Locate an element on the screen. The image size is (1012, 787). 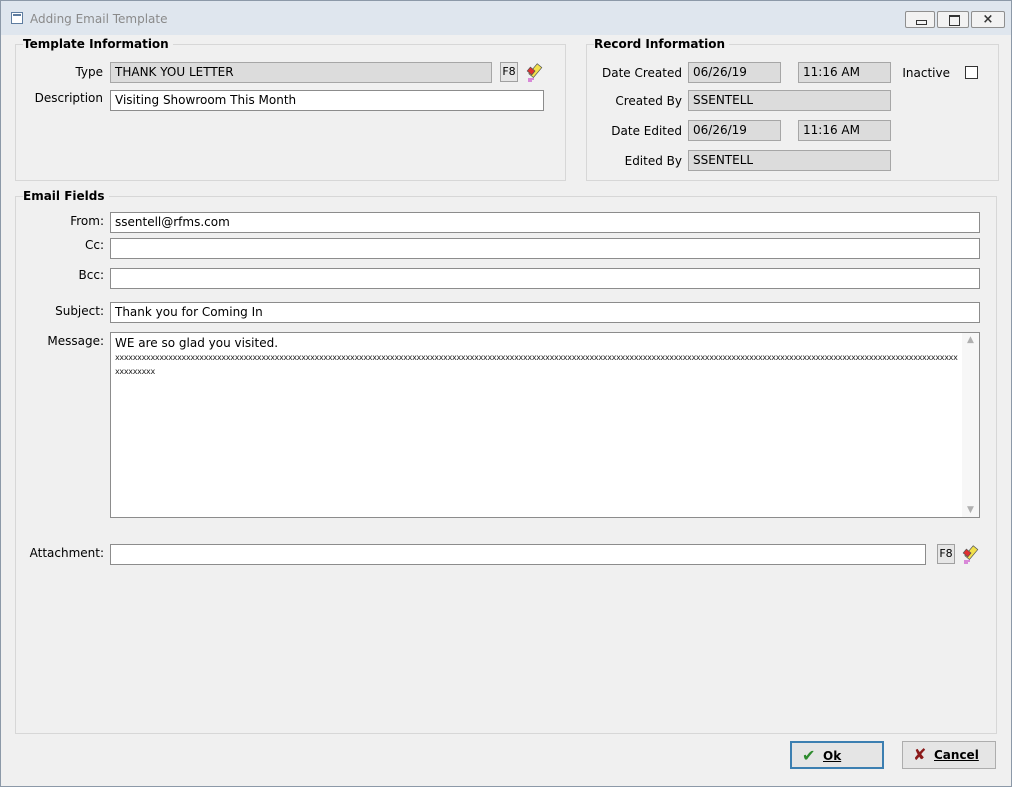
date-created-field: 06/26/19 is located at coordinates (734, 72).